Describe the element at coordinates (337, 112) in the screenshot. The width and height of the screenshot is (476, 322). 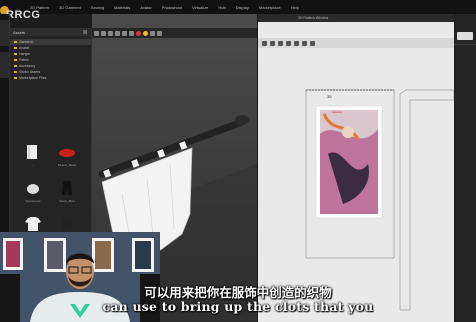
I see `tapestry-tag: tapestry` at that location.